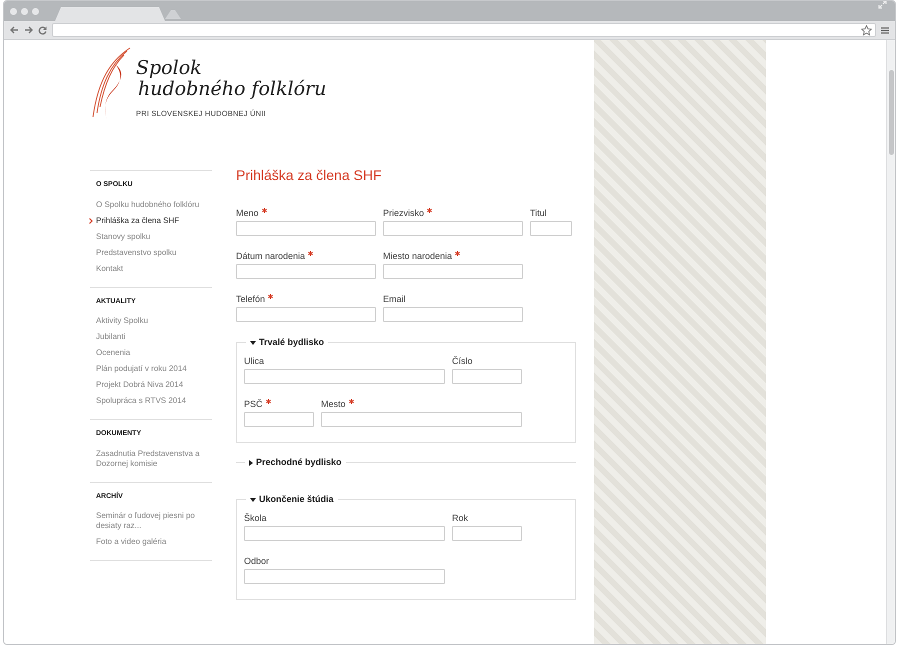  Describe the element at coordinates (154, 401) in the screenshot. I see `sidebar-link: Spolupráca s RTVS 2014` at that location.